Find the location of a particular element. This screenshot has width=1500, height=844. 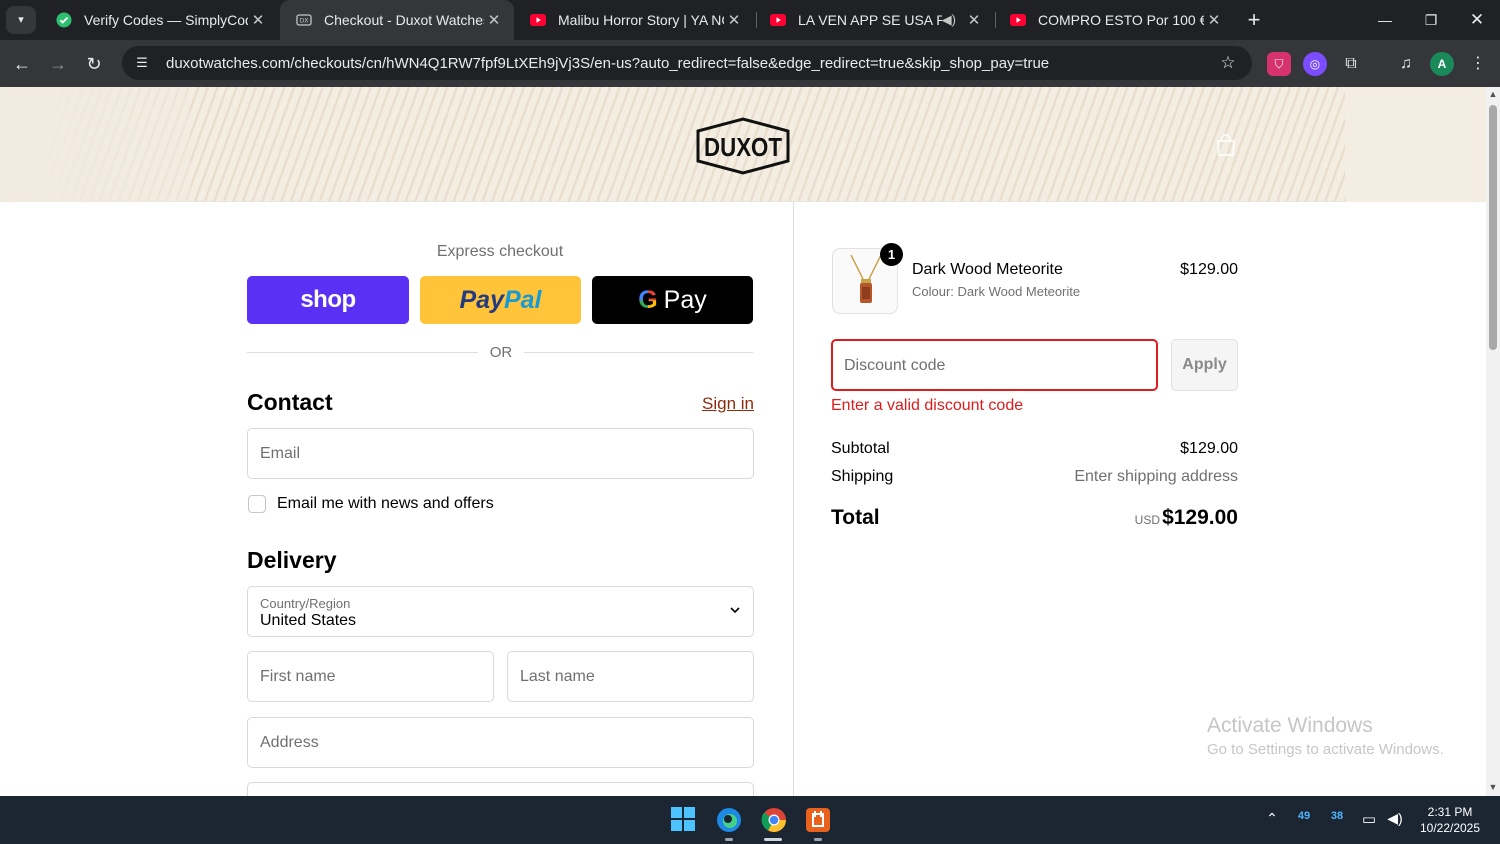

tab-youtube-2: LA VEN APP SE USA PARA F ◀) ✕ is located at coordinates (874, 20).